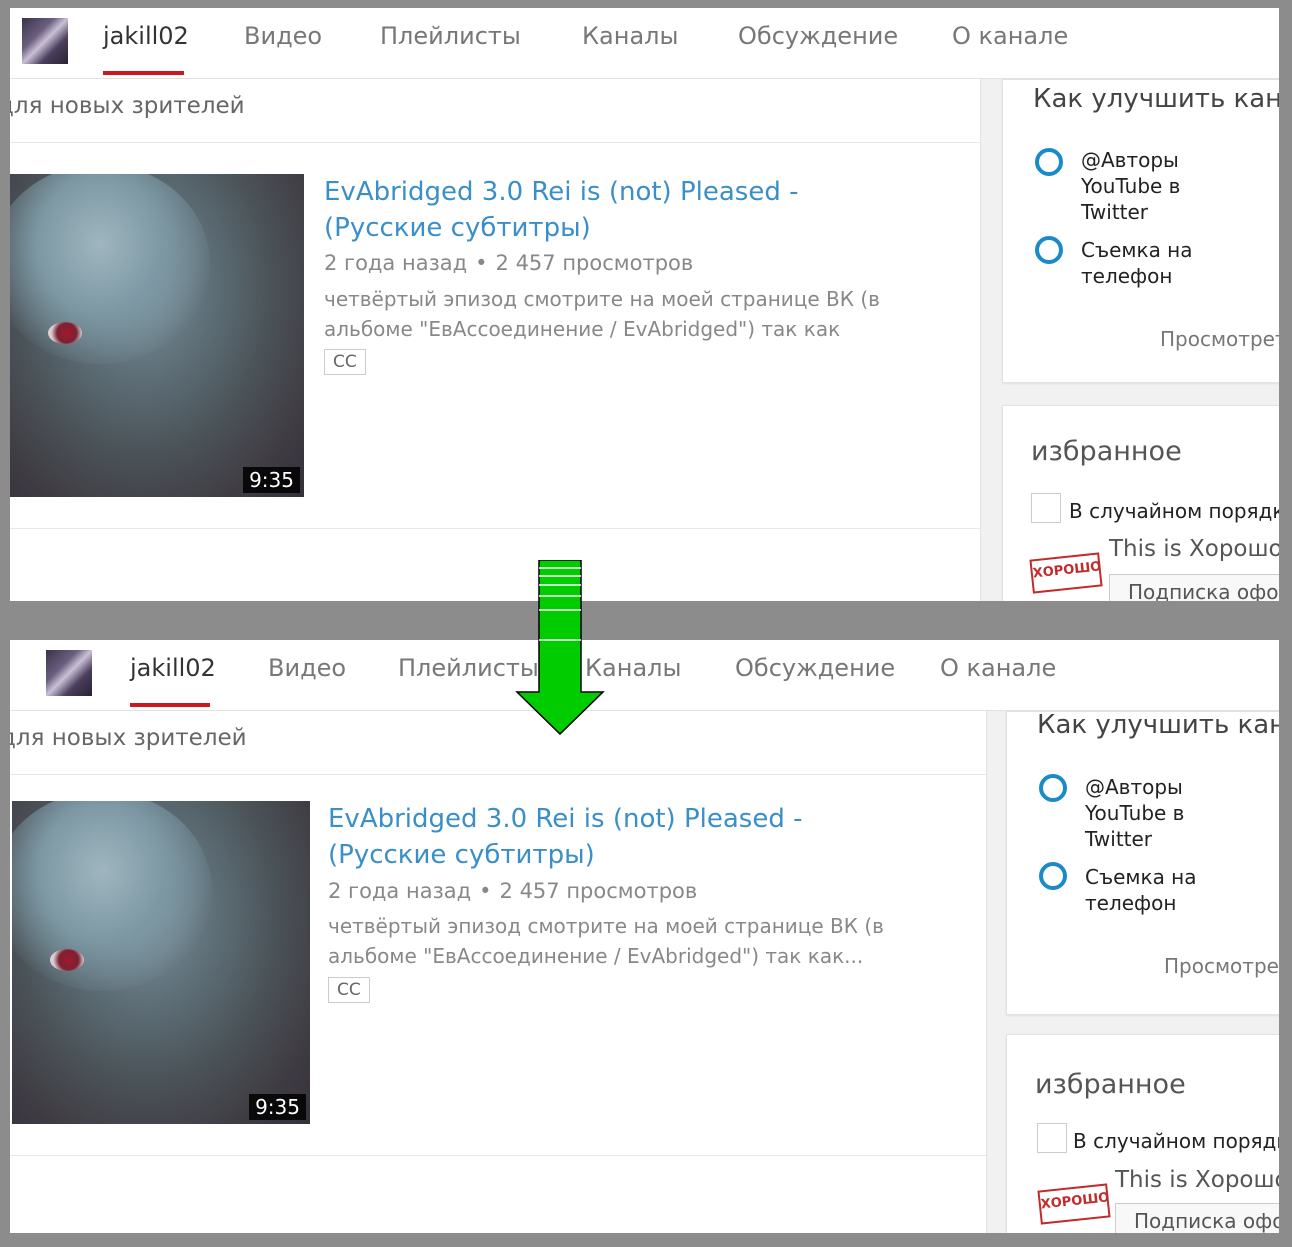 The height and width of the screenshot is (1247, 1292). I want to click on arrow-shape, so click(560, 647).